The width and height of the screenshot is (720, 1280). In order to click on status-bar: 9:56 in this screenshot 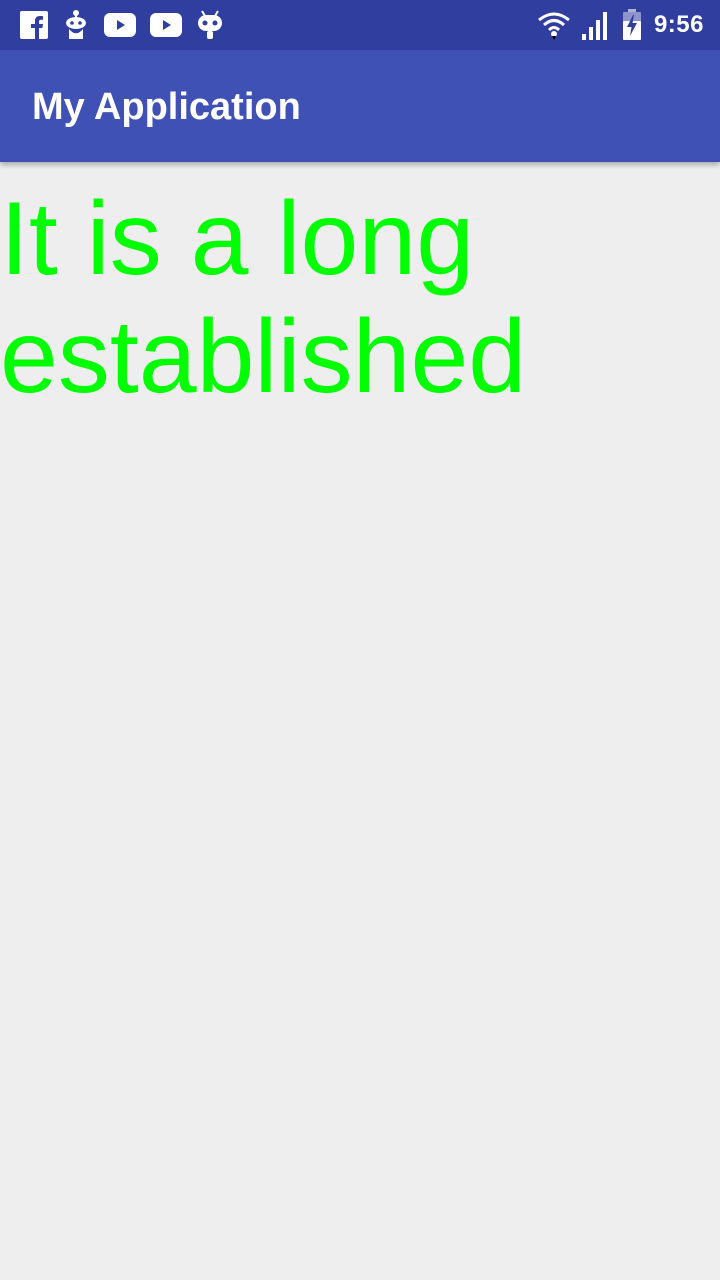, I will do `click(360, 25)`.